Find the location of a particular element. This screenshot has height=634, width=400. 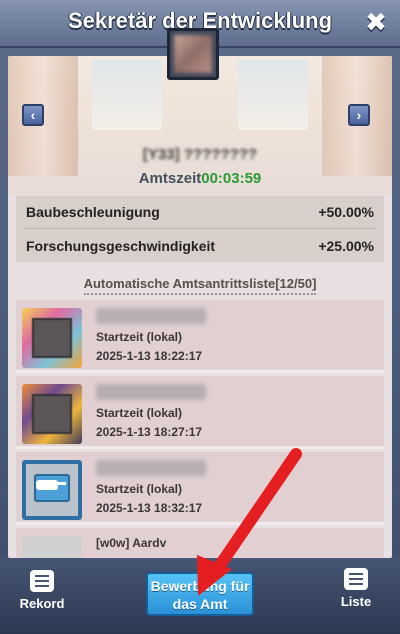

list-item: Startzeit (lokal) 2025-1-13 18:27:17 is located at coordinates (200, 412).